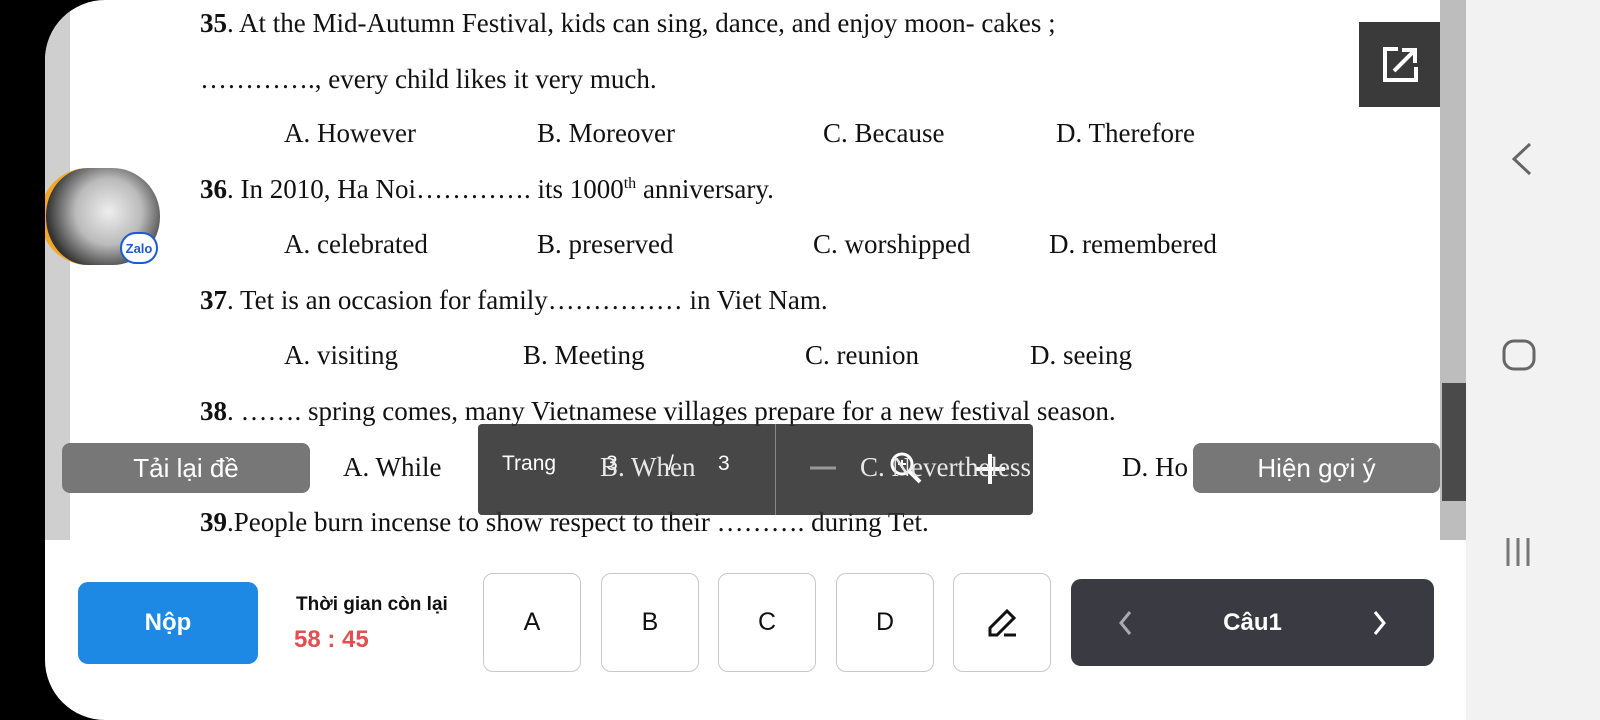 The height and width of the screenshot is (720, 1600). I want to click on system-navigation-bar, so click(1533, 360).